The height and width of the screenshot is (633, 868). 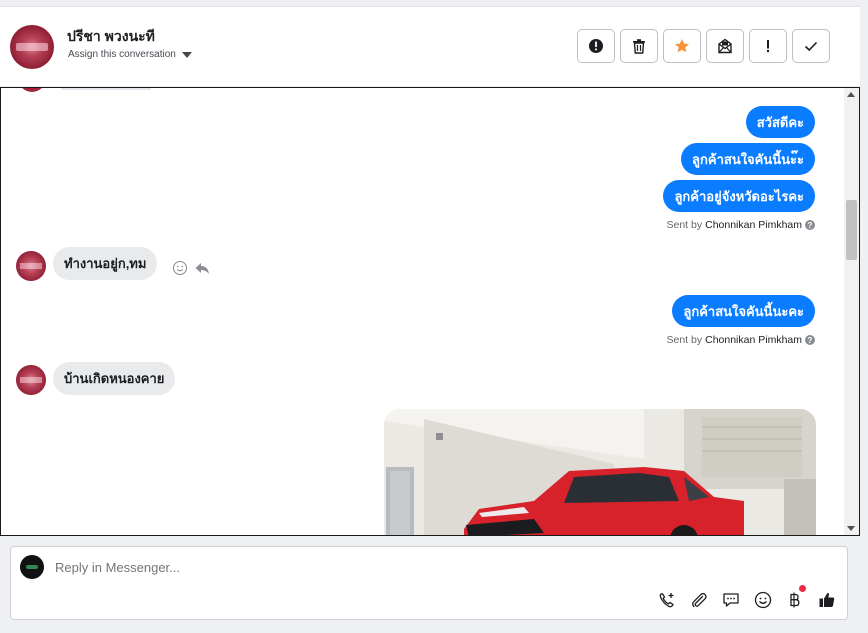 I want to click on alert-circle-icon, so click(x=596, y=46).